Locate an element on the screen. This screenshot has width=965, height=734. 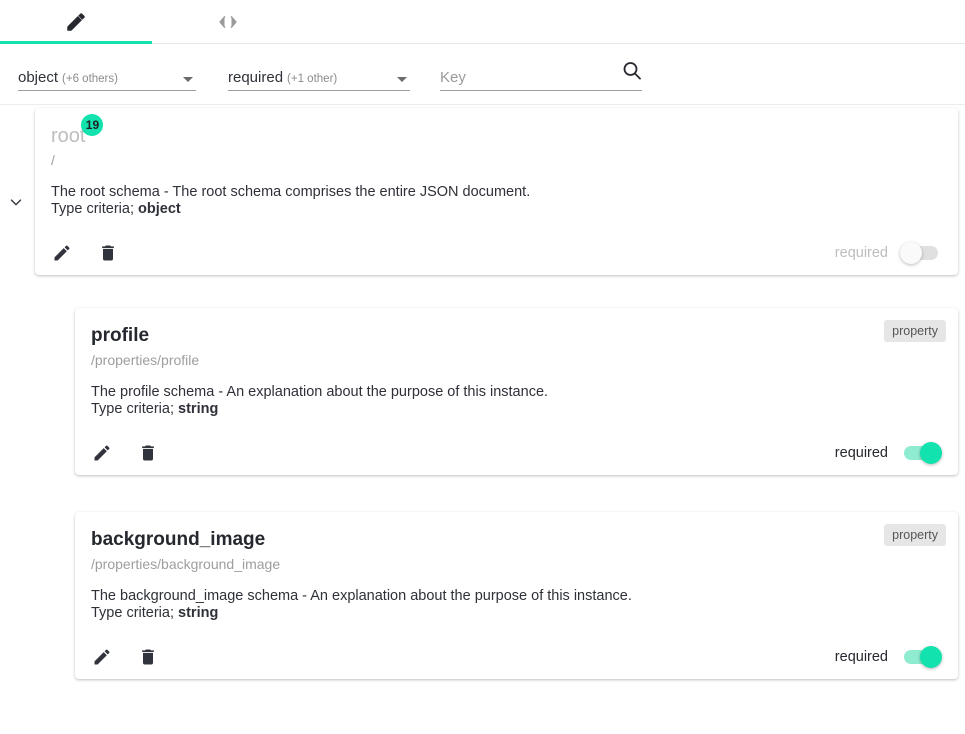
search-button is located at coordinates (632, 71).